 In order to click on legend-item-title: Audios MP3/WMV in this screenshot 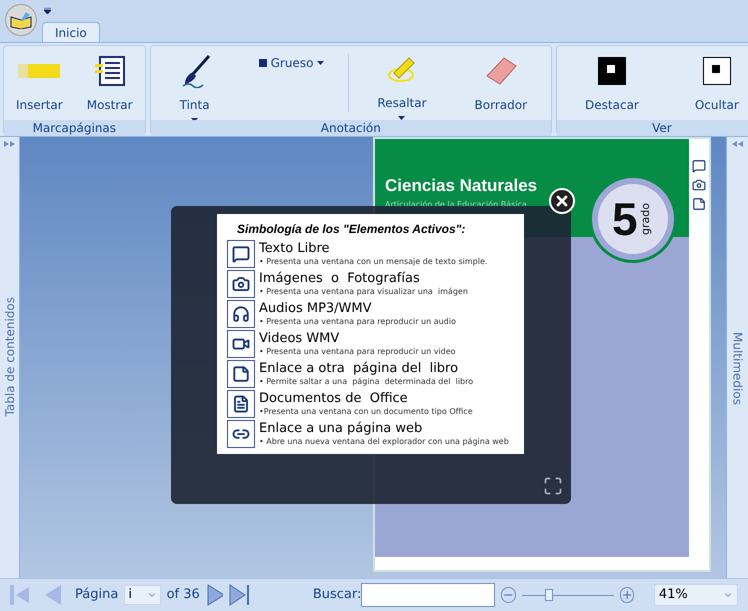, I will do `click(316, 308)`.